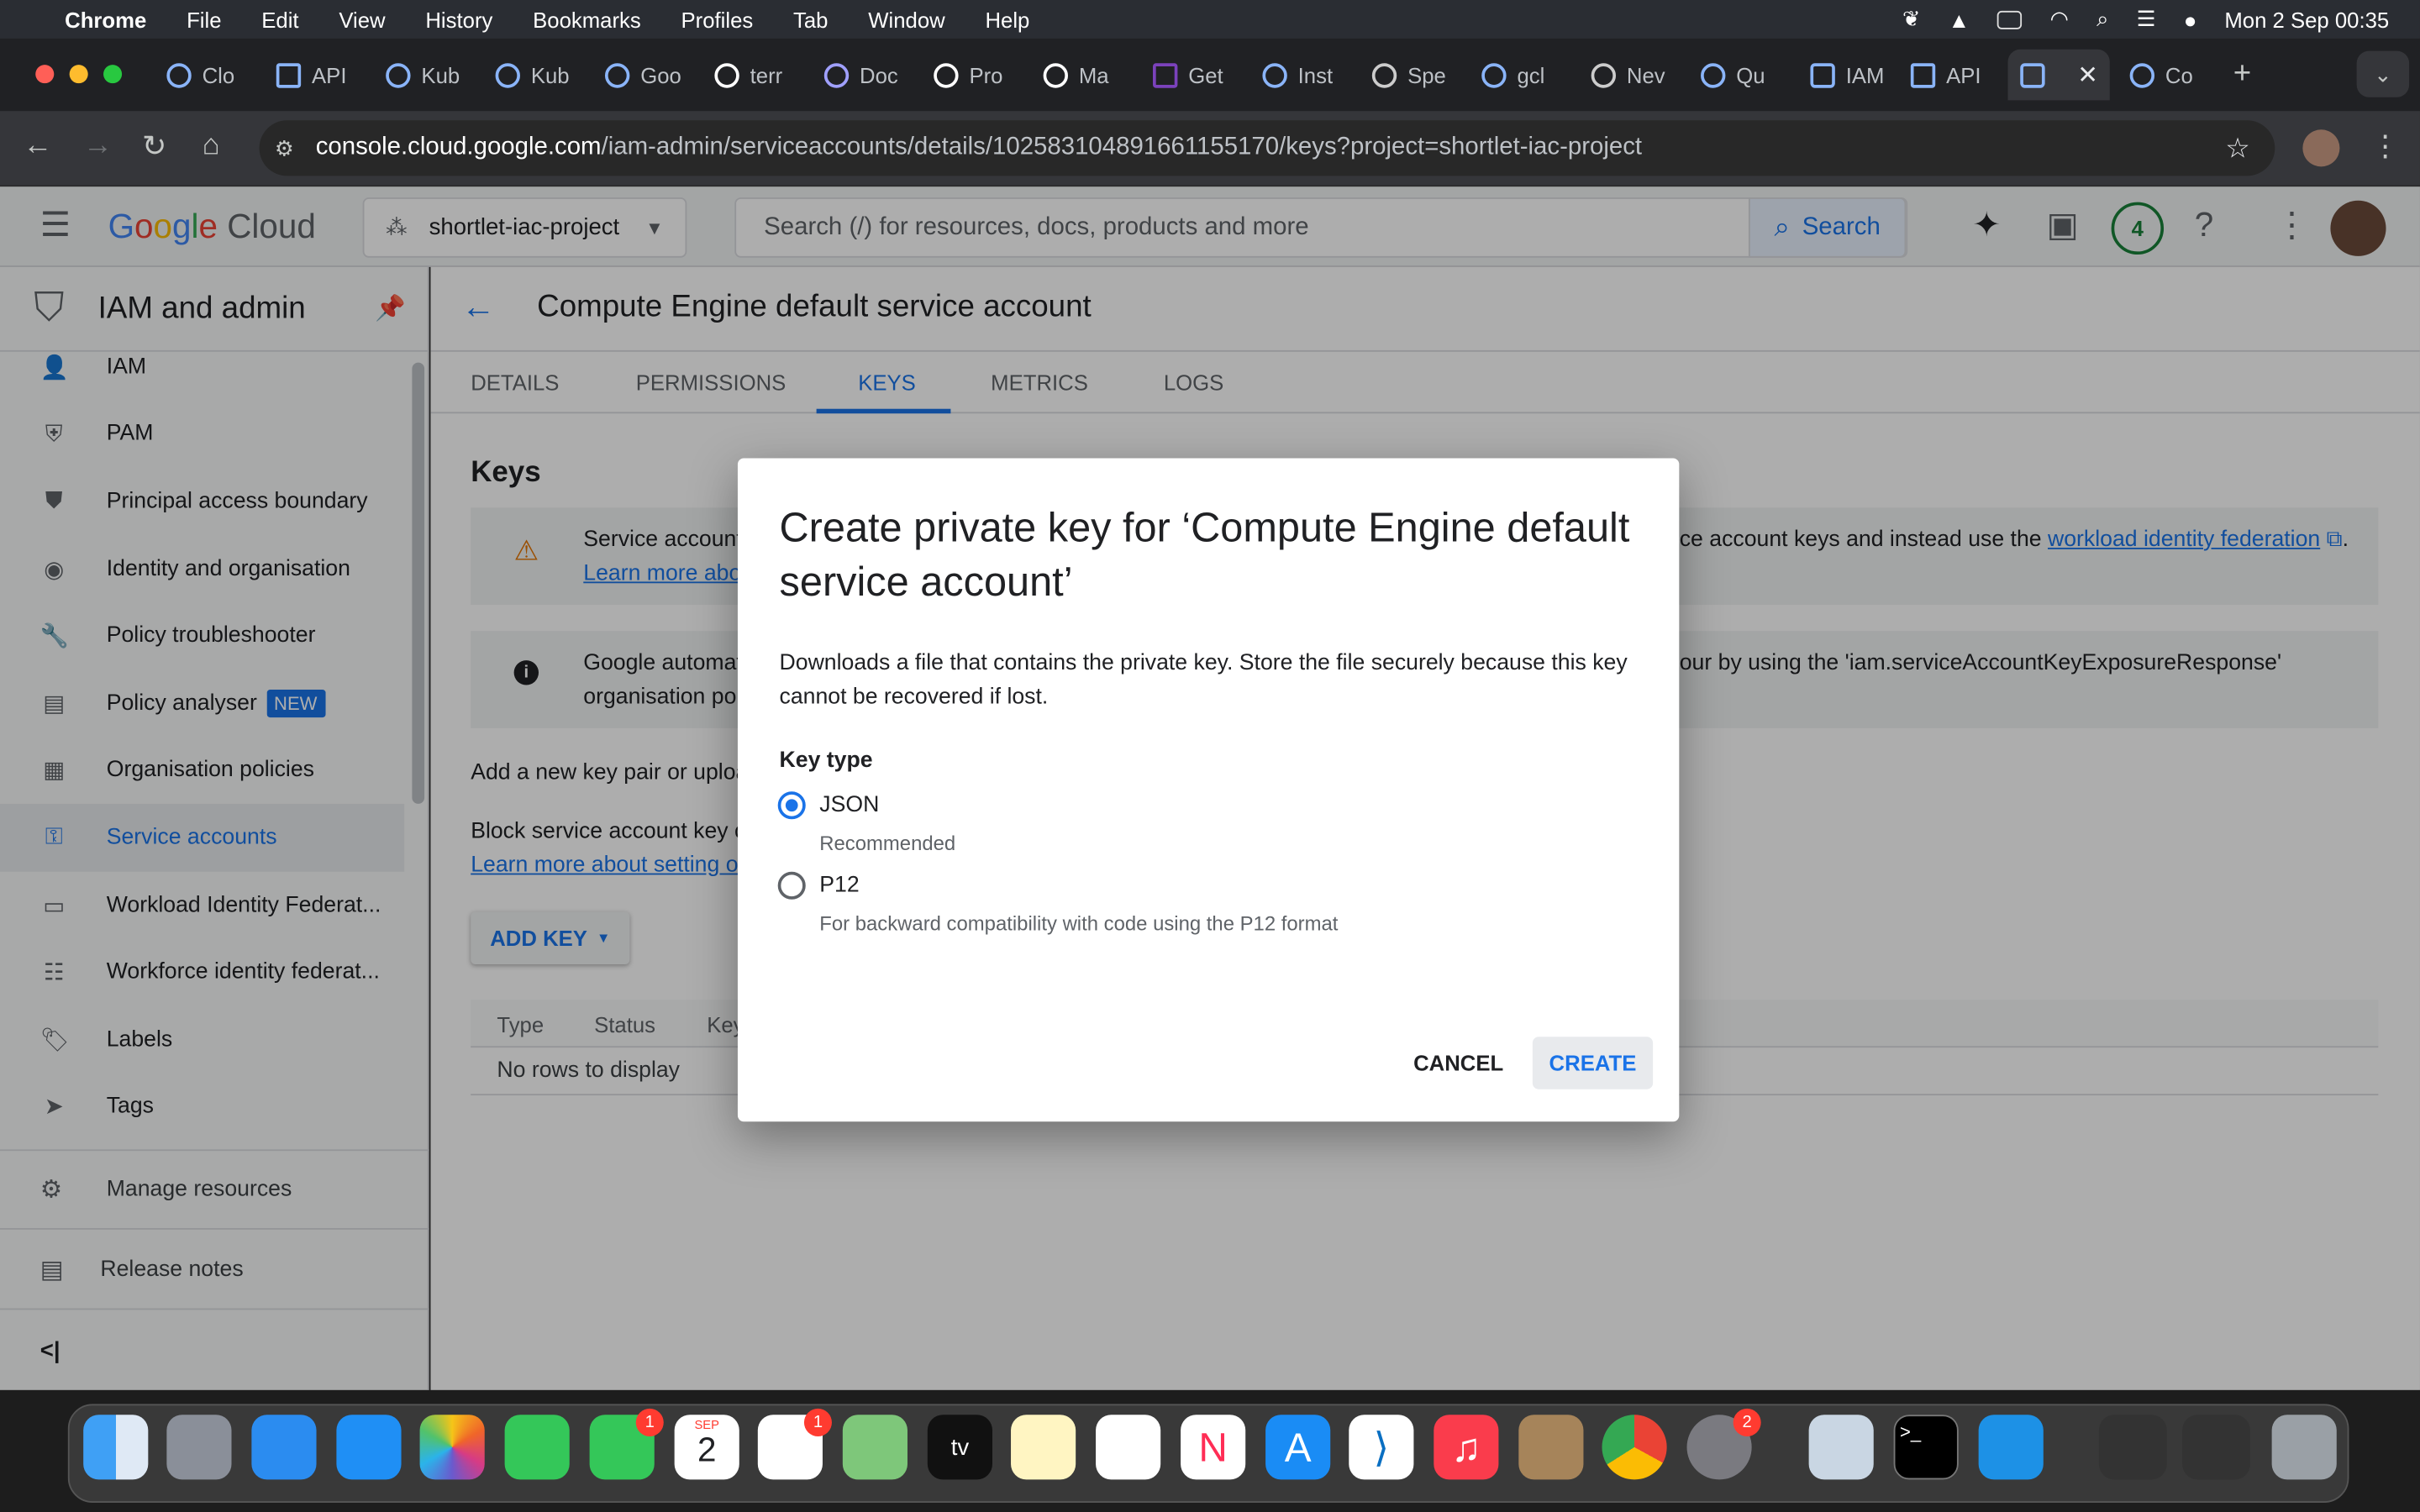  Describe the element at coordinates (839, 886) in the screenshot. I see `radio-p12-label: P12` at that location.